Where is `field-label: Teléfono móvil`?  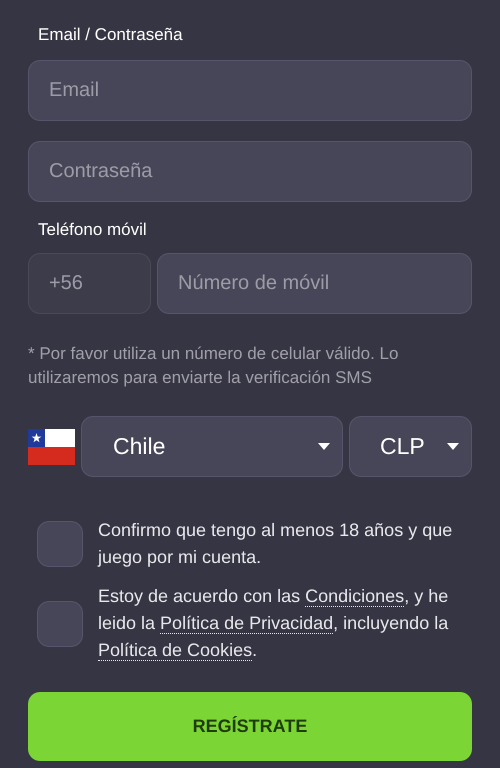
field-label: Teléfono móvil is located at coordinates (93, 230).